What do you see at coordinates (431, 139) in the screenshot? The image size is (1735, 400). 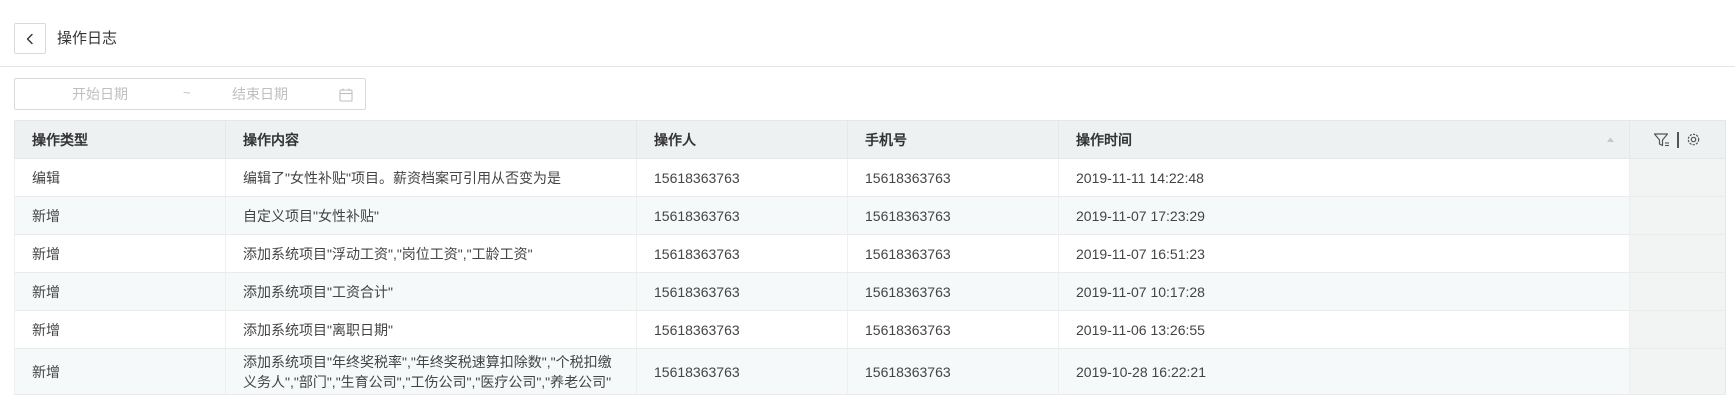 I see `column-header-content: 操作内容` at bounding box center [431, 139].